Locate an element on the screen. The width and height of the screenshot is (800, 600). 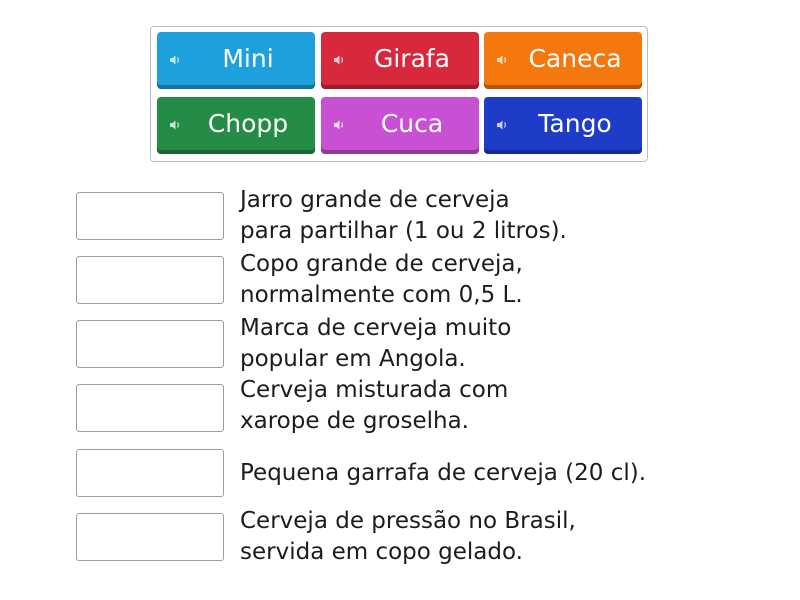
word-tile-label: Chopp is located at coordinates (248, 123).